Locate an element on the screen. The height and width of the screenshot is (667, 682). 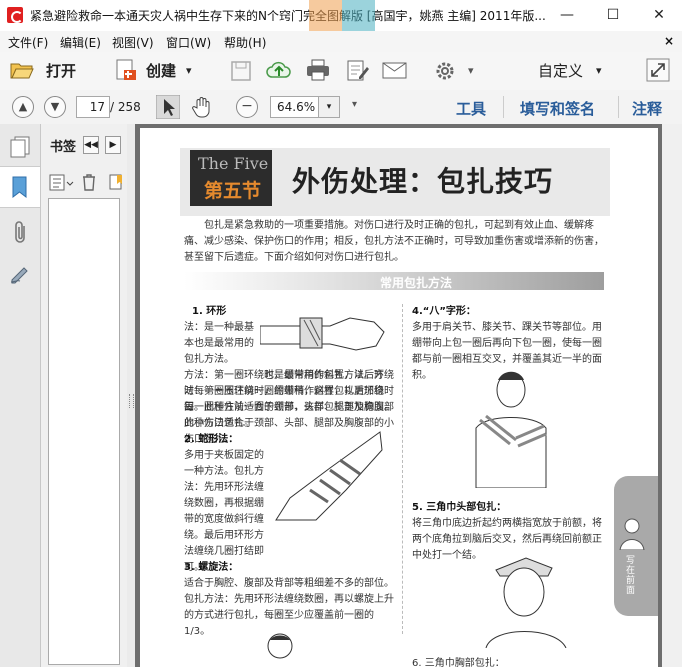
paragraph-2-number: 2. 蛇形法： is located at coordinates (211, 439).